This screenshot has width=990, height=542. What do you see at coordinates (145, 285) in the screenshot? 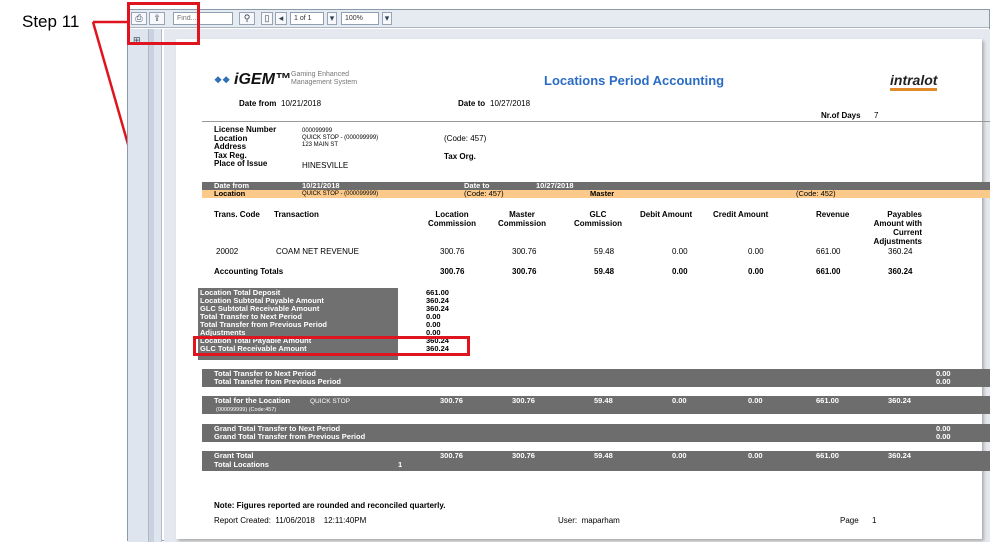
I see `side-panel: ⊞` at bounding box center [145, 285].